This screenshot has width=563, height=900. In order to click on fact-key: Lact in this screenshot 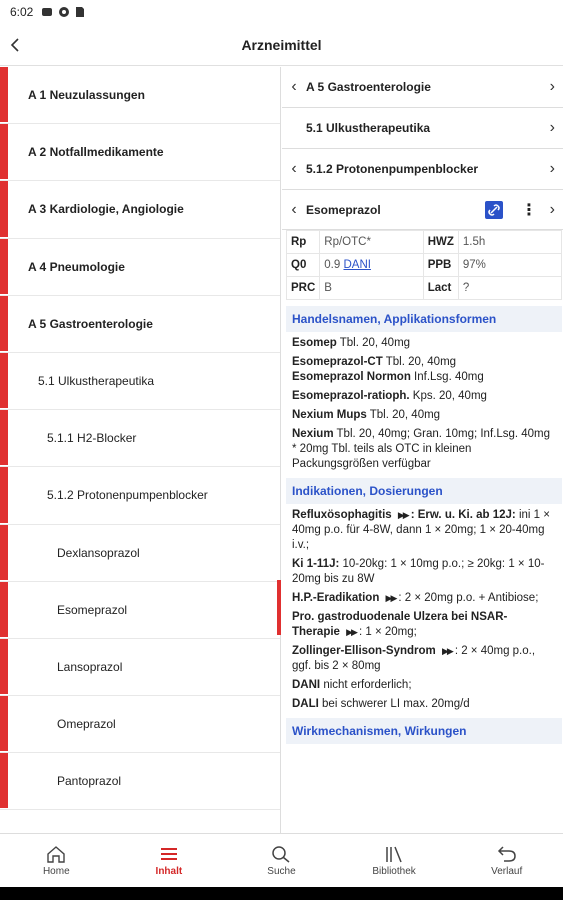, I will do `click(440, 288)`.